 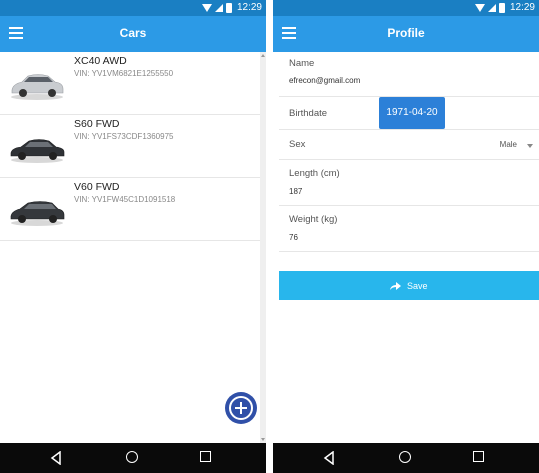 I want to click on plus-circle-icon, so click(x=241, y=408).